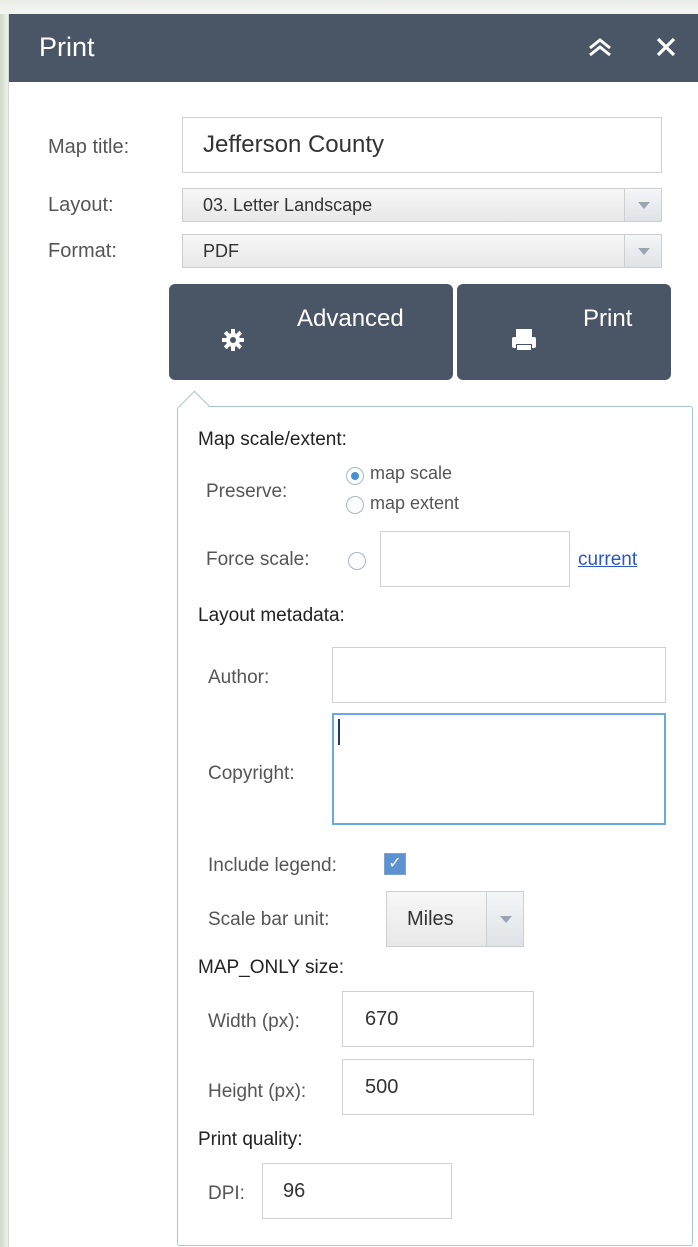 This screenshot has height=1247, width=698. What do you see at coordinates (194, 405) in the screenshot?
I see `panel-pointer` at bounding box center [194, 405].